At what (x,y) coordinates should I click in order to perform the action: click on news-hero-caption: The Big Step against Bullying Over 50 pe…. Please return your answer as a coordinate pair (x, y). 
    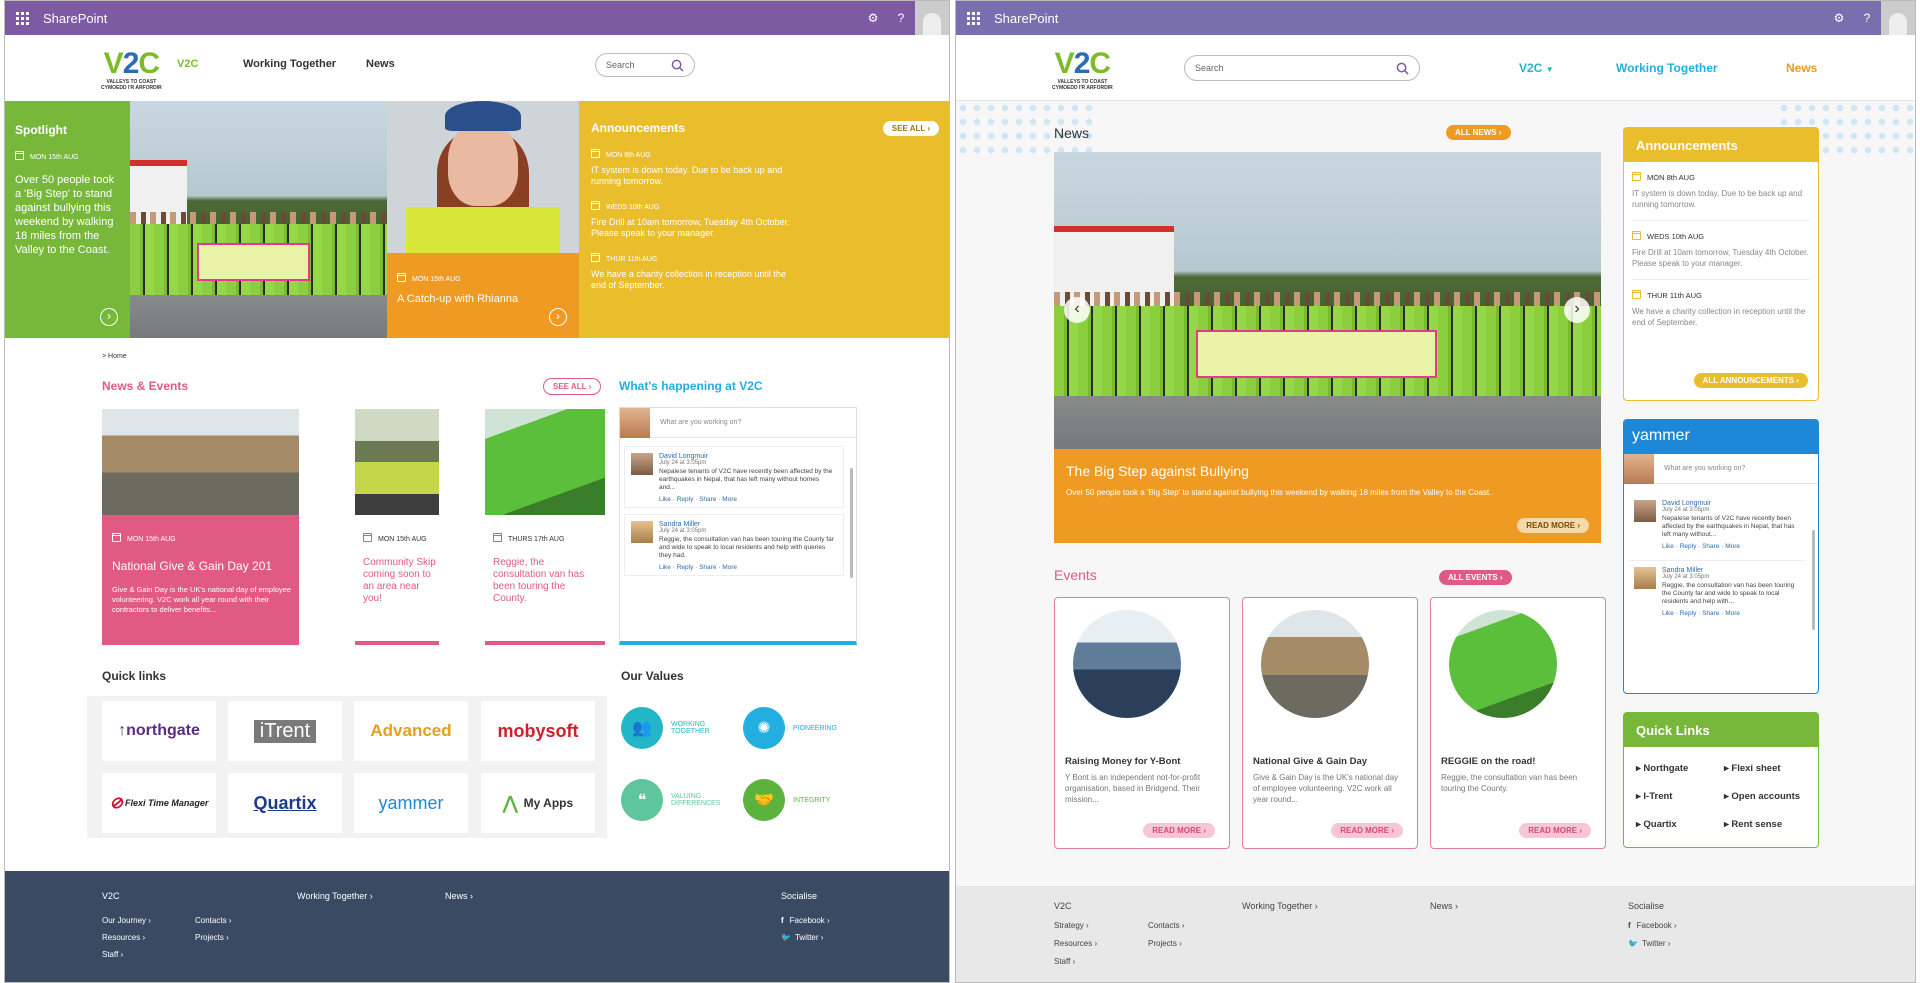
    Looking at the image, I should click on (1327, 496).